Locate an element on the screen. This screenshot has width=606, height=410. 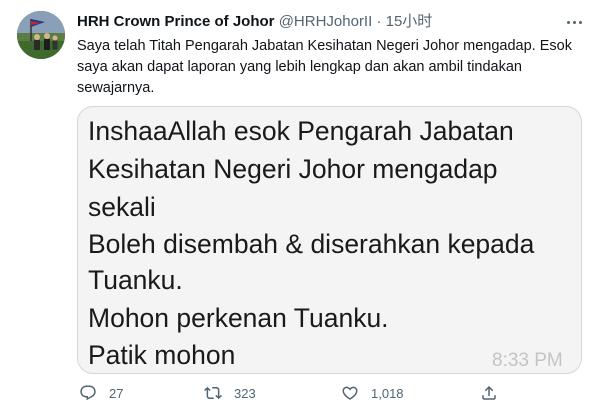
avatar is located at coordinates (41, 35).